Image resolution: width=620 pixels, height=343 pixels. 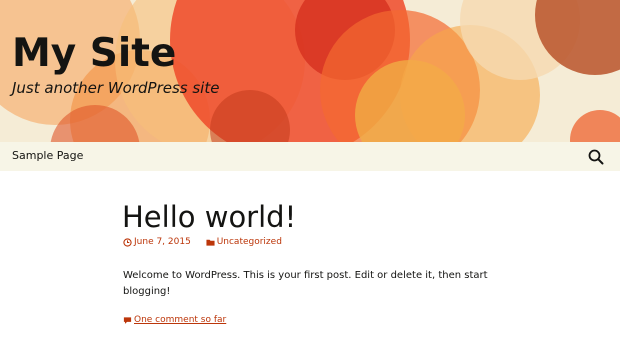 What do you see at coordinates (127, 320) in the screenshot?
I see `comment-icon` at bounding box center [127, 320].